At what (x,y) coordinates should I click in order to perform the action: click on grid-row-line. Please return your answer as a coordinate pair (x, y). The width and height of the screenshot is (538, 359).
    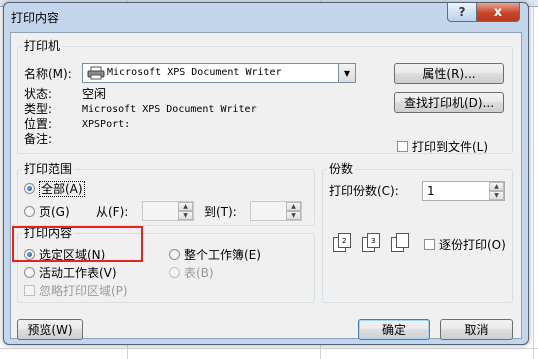
    Looking at the image, I should click on (269, 348).